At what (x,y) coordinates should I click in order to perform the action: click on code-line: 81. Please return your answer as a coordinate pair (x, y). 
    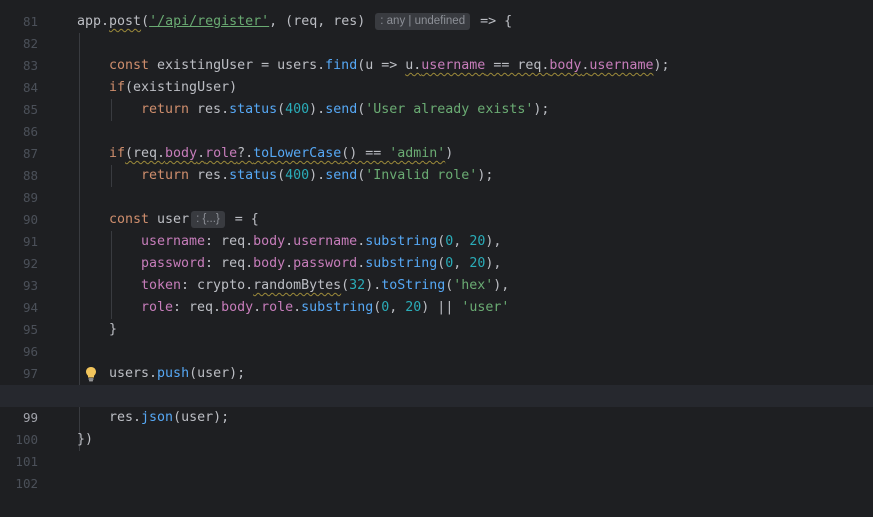
    Looking at the image, I should click on (436, 14).